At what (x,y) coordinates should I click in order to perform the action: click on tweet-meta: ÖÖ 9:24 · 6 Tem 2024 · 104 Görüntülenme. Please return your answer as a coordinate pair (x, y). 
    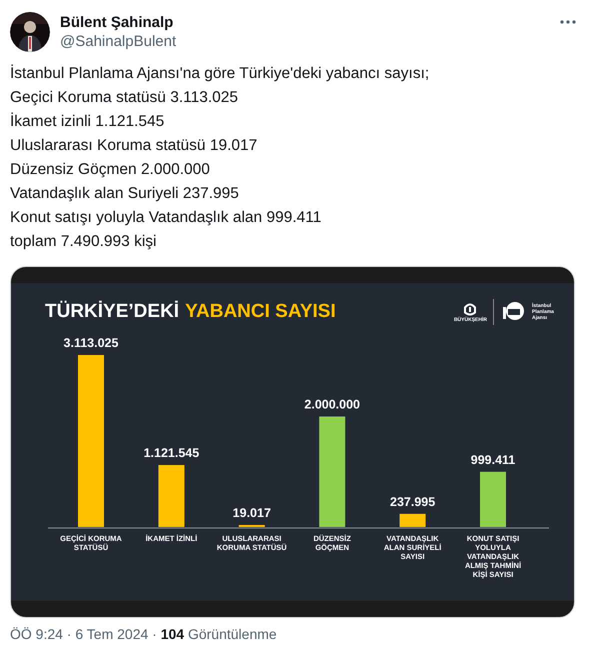
    Looking at the image, I should click on (143, 633).